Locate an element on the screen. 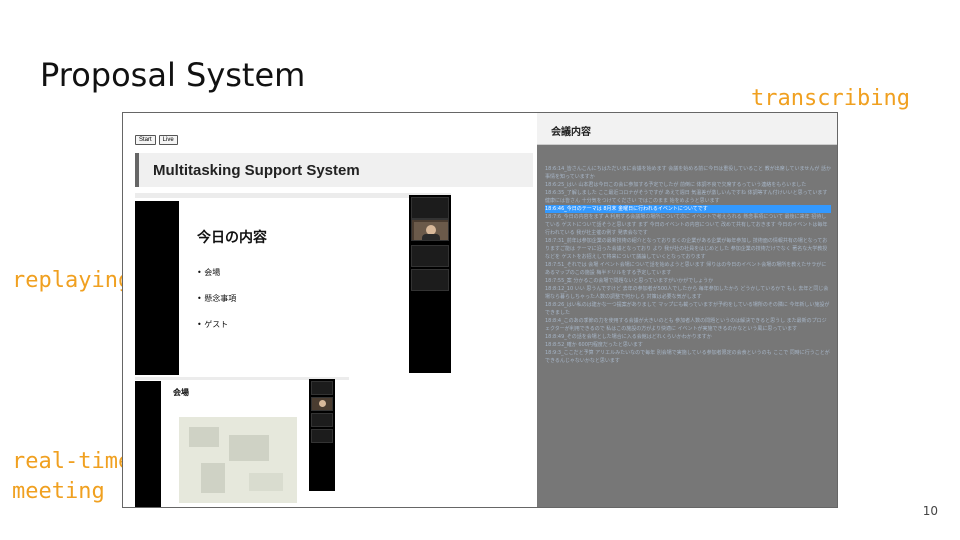 Image resolution: width=960 pixels, height=540 pixels. transcript-header: 会議内容 is located at coordinates (687, 129).